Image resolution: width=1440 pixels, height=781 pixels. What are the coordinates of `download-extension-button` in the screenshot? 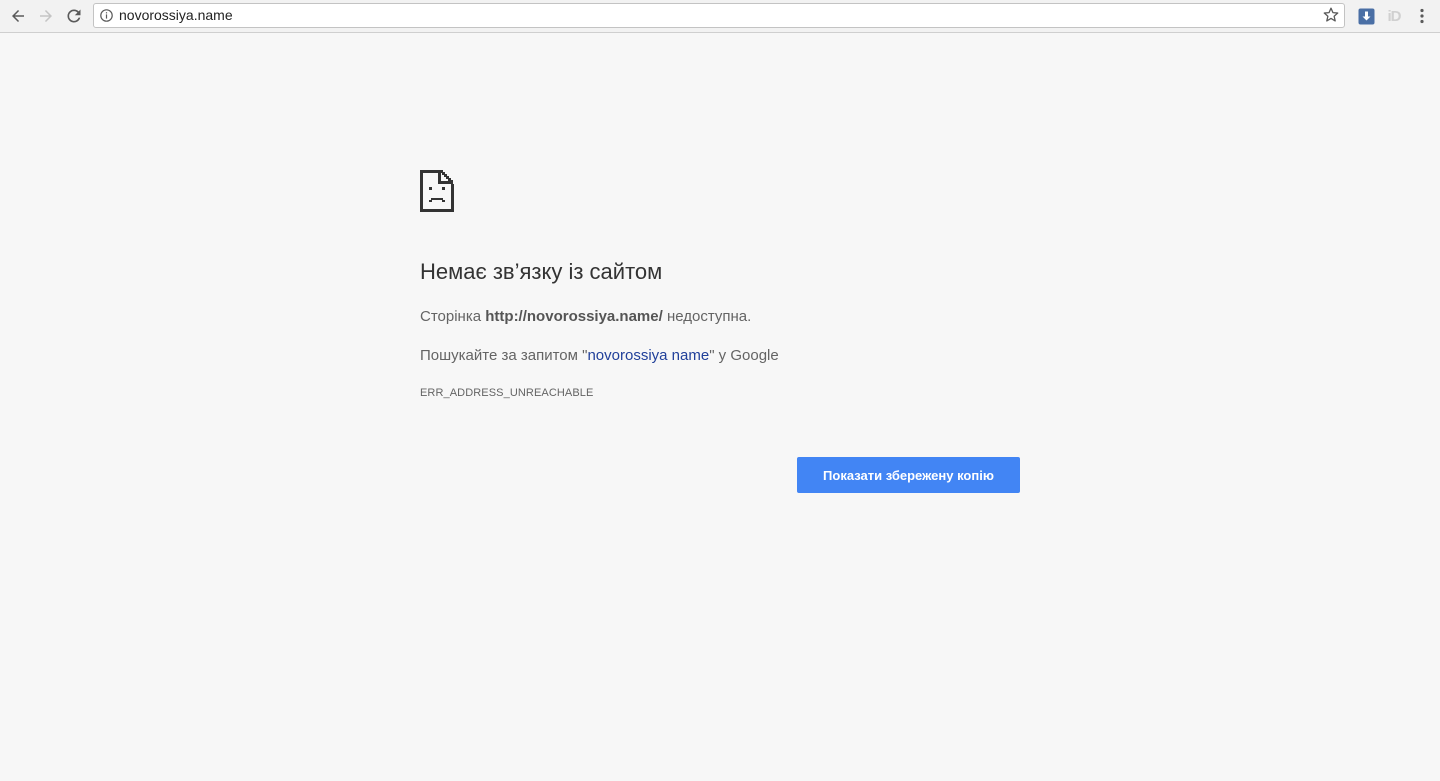 It's located at (1366, 16).